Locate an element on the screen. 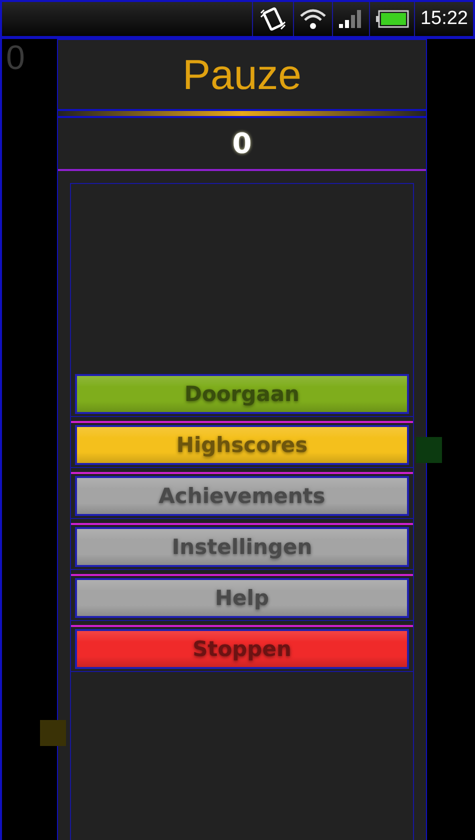  menu-button: Help is located at coordinates (242, 598).